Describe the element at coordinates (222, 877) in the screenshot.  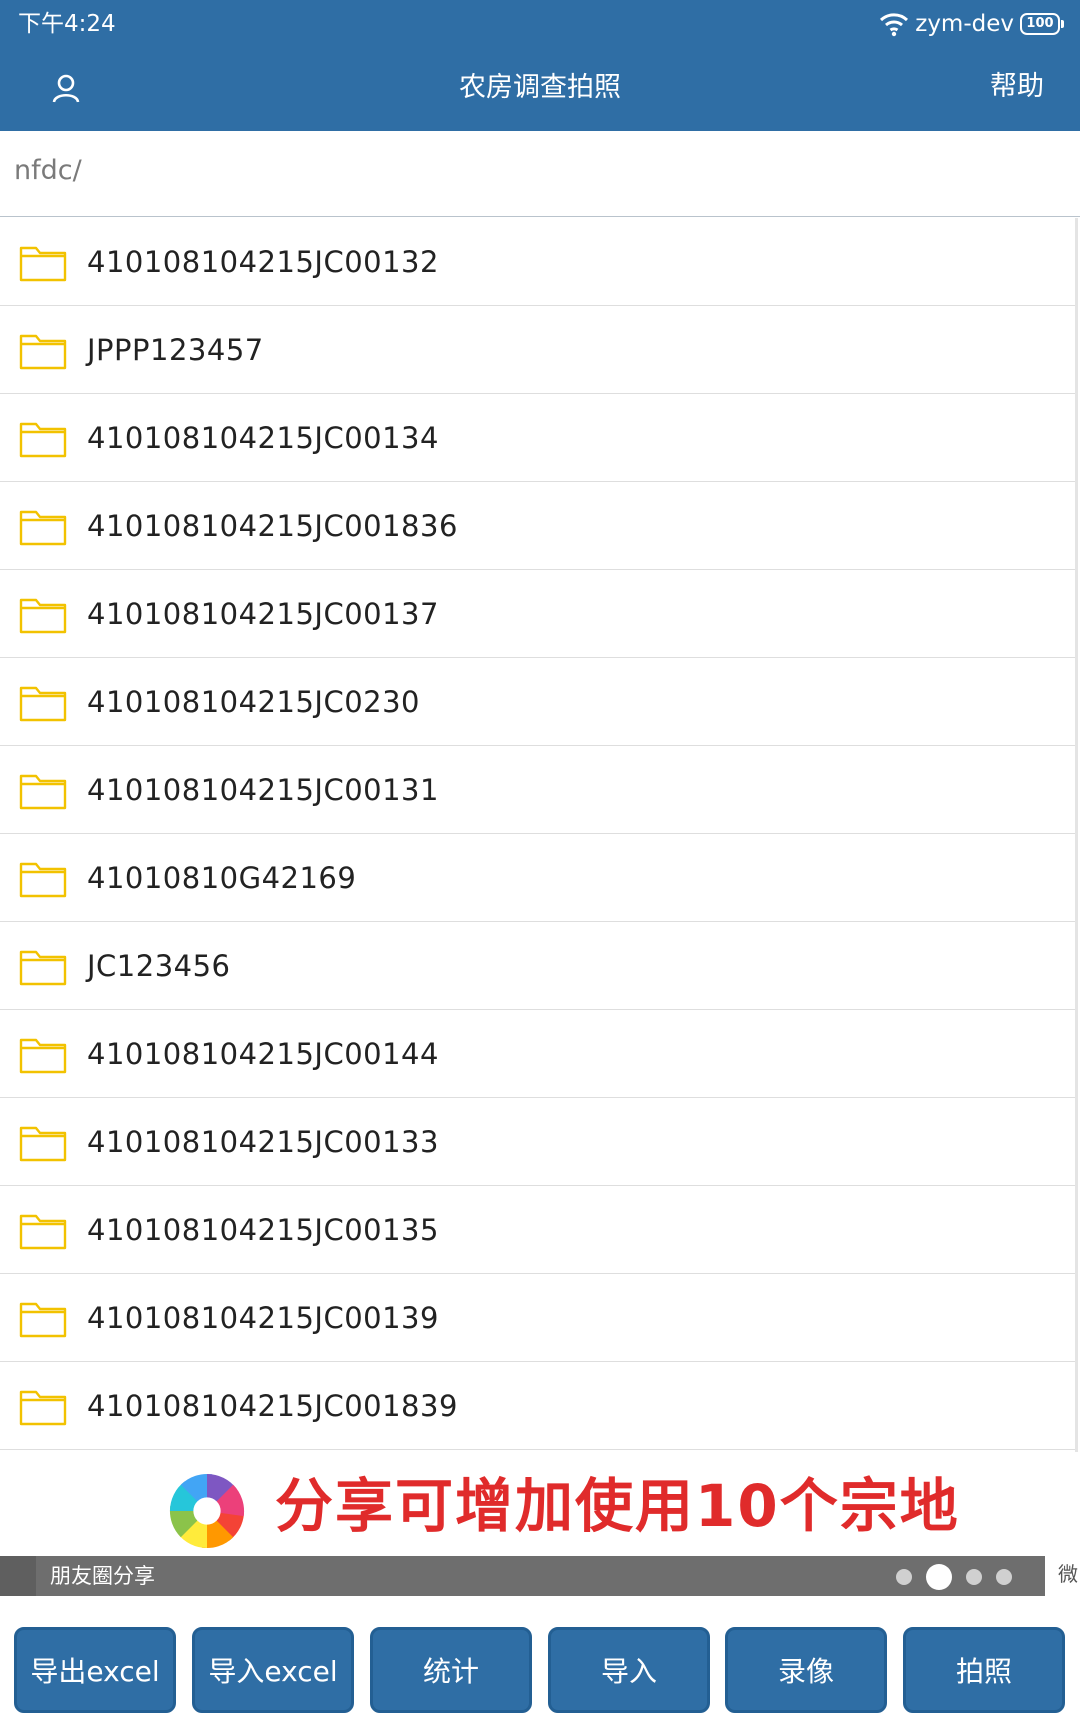
I see `file-name: 41010810G42169` at that location.